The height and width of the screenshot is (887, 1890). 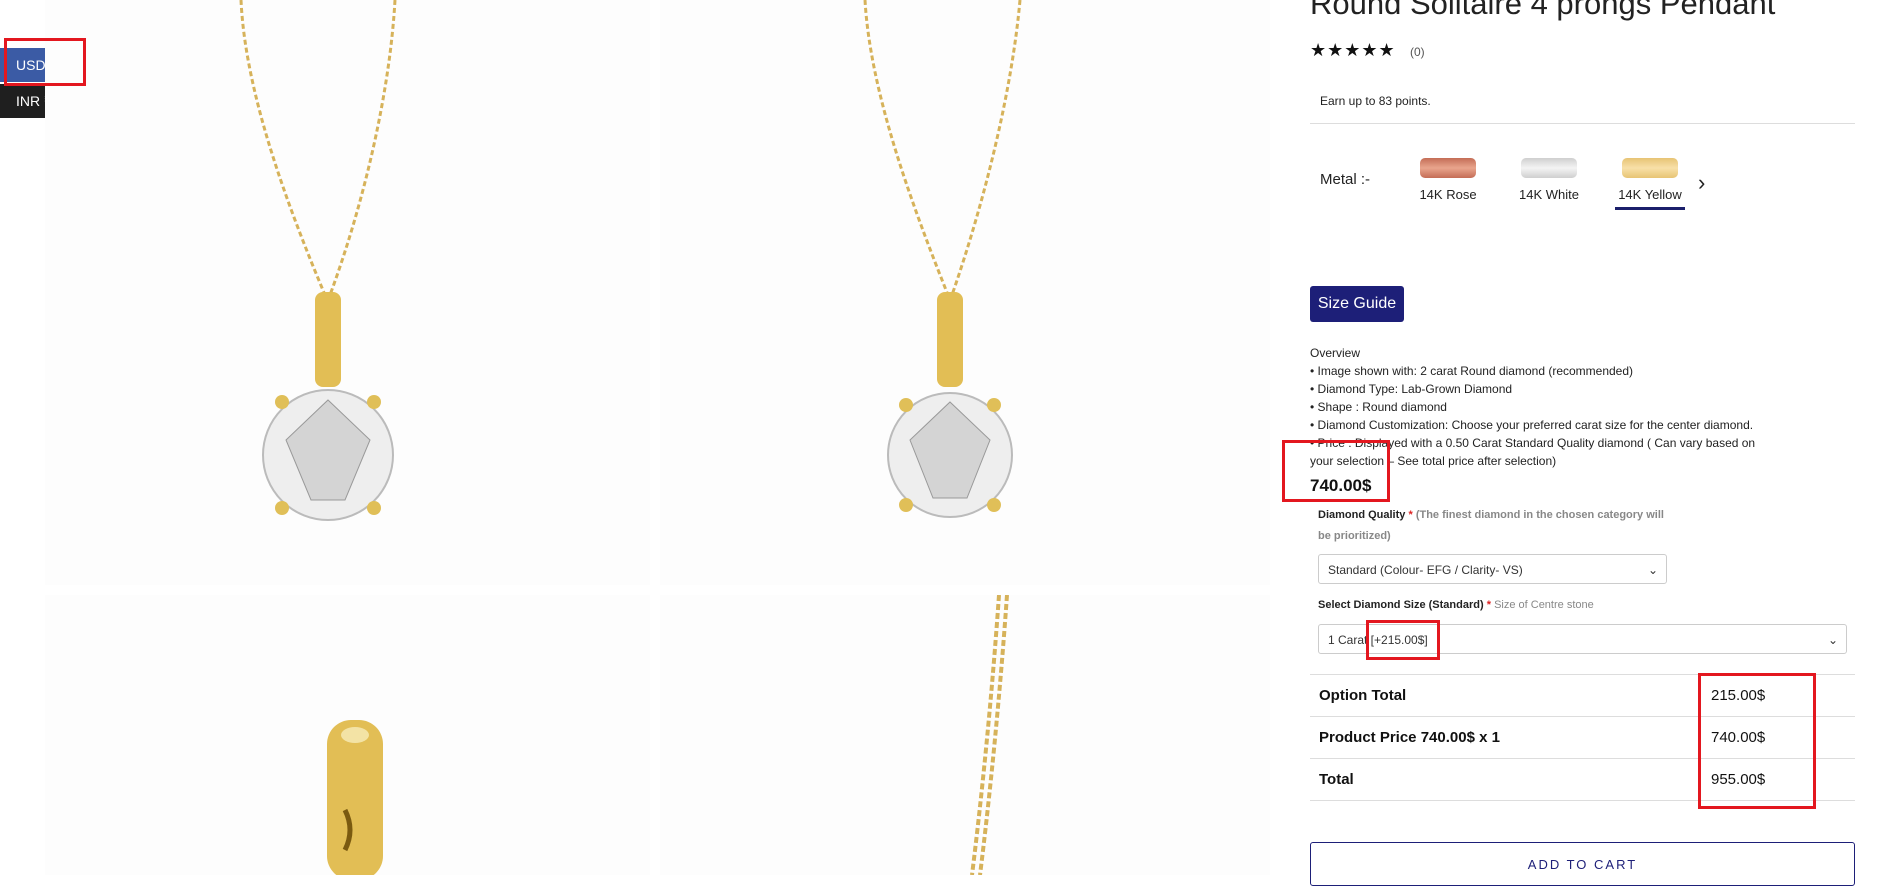 What do you see at coordinates (1341, 485) in the screenshot?
I see `product-price: 740.00$` at bounding box center [1341, 485].